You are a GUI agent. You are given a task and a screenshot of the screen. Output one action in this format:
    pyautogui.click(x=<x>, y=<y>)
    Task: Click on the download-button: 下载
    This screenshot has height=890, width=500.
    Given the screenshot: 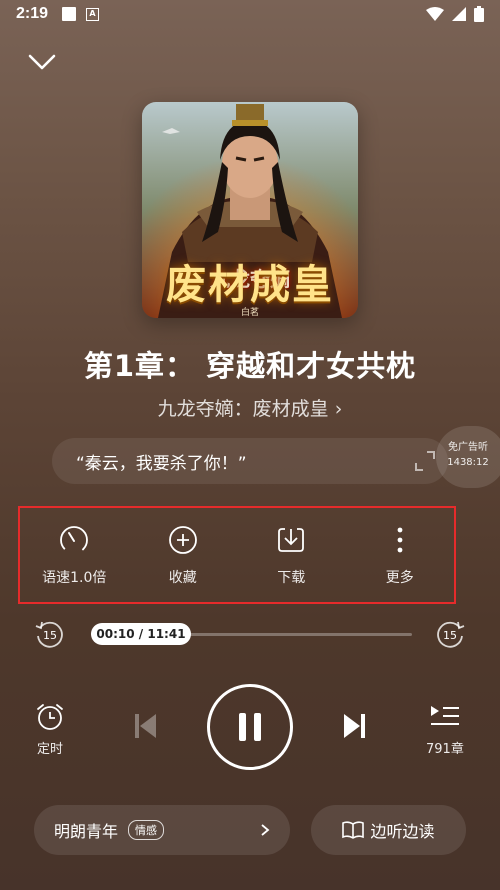 What is the action you would take?
    pyautogui.click(x=291, y=555)
    